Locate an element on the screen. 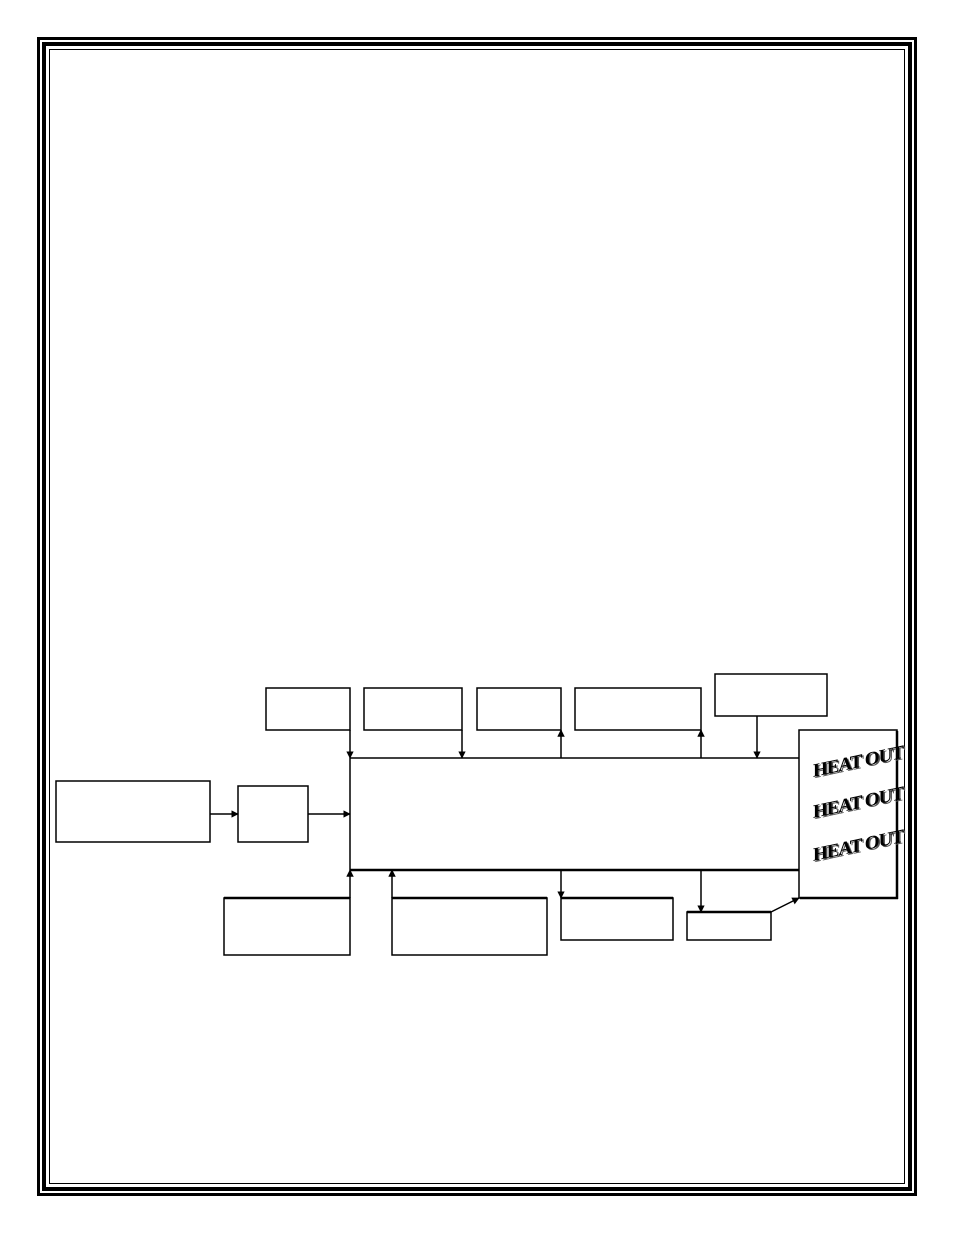 The image size is (954, 1235). source-box is located at coordinates (133, 811).